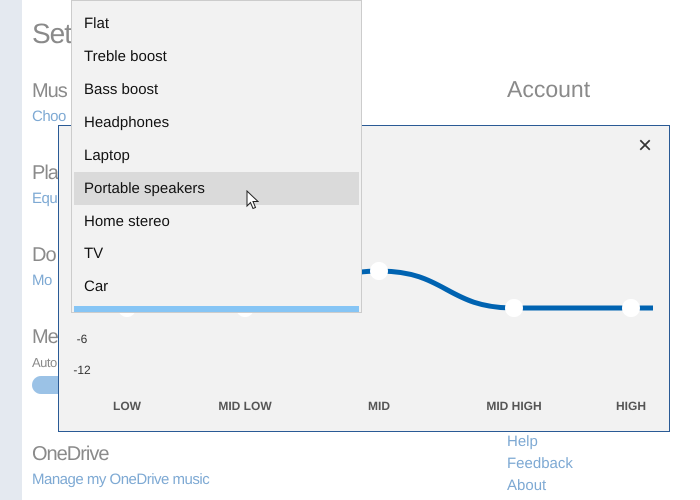 This screenshot has width=700, height=500. I want to click on close-button: ×, so click(645, 146).